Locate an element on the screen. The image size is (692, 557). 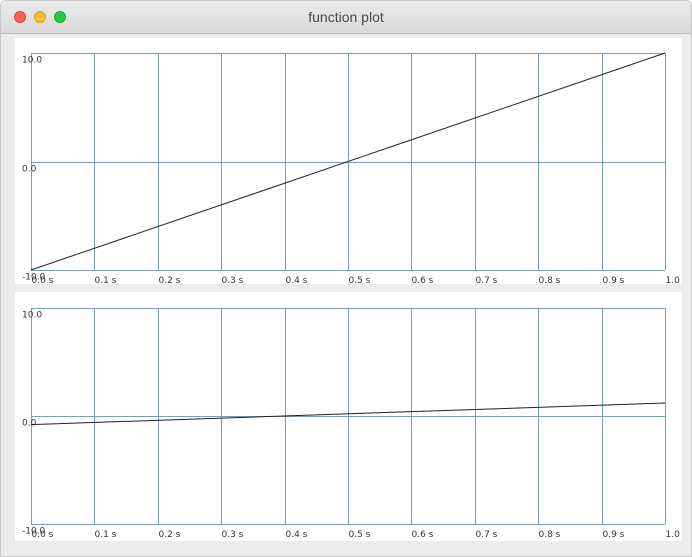
title-bar: function plot is located at coordinates (346, 17).